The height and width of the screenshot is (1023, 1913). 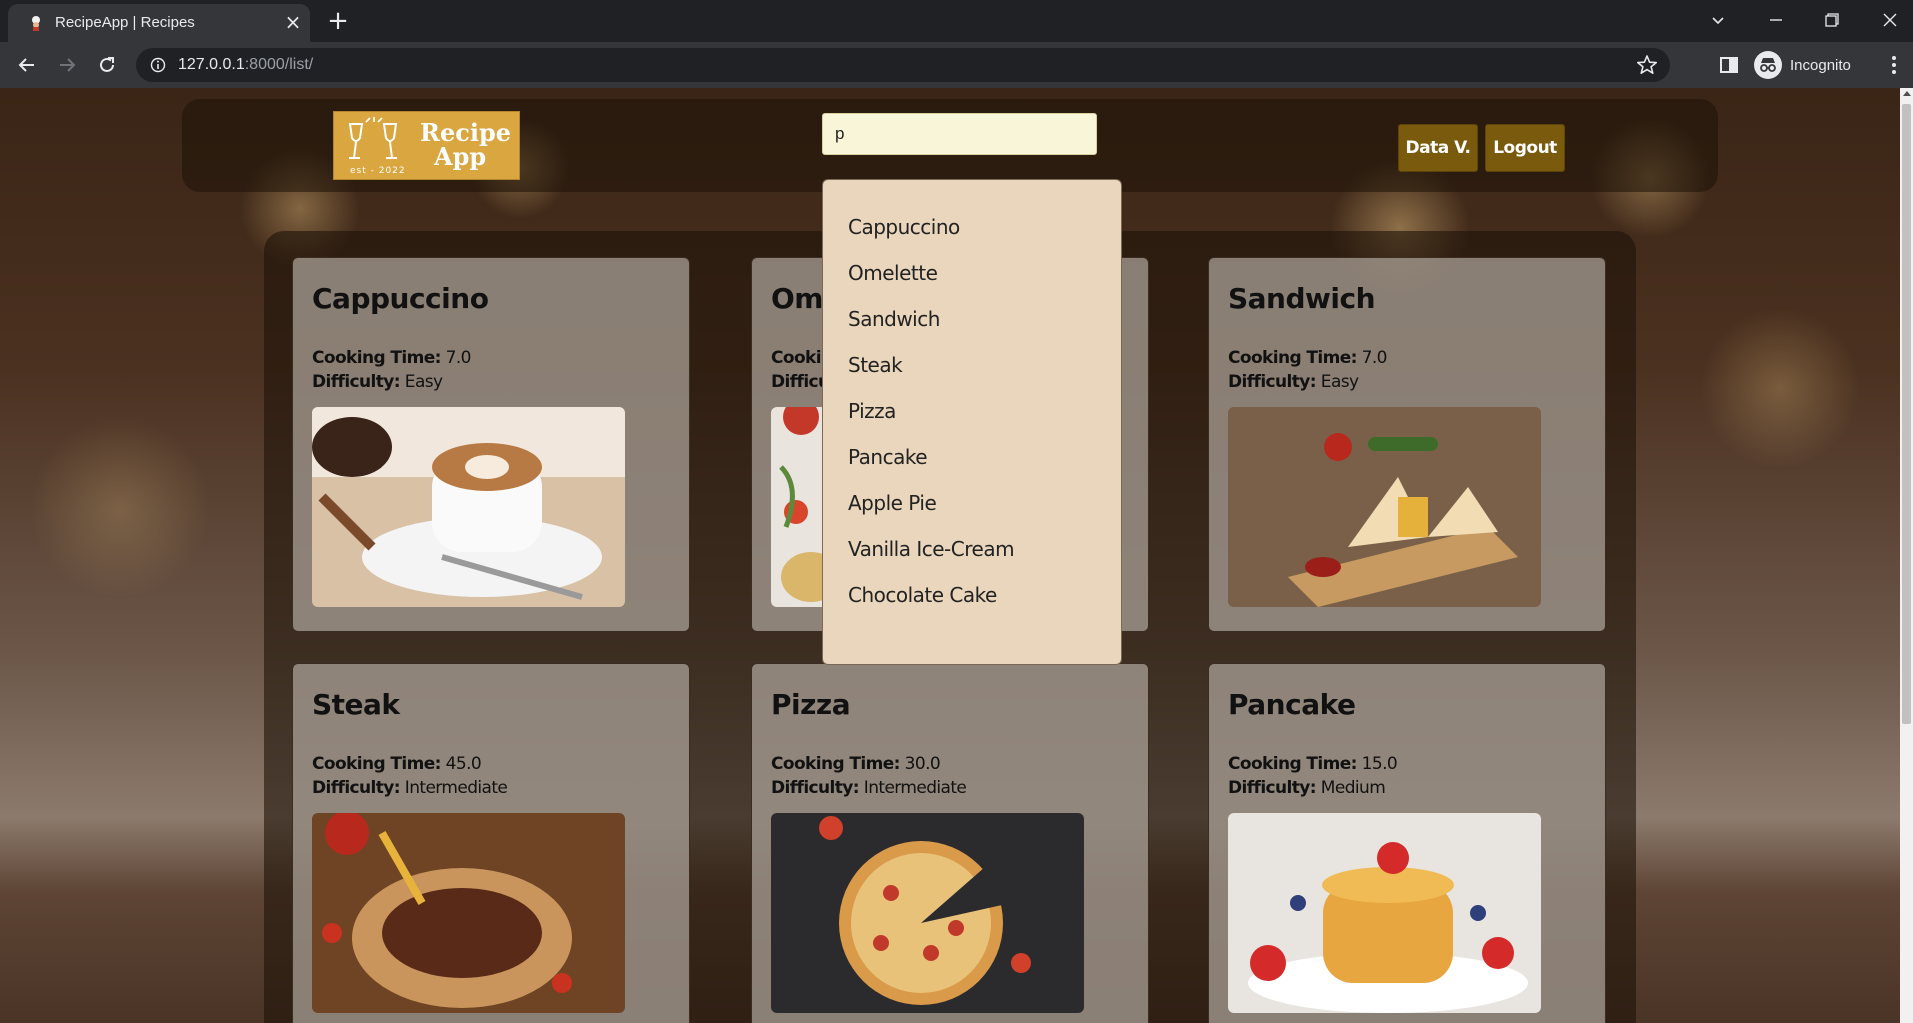 I want to click on sandwich-photo, so click(x=1384, y=507).